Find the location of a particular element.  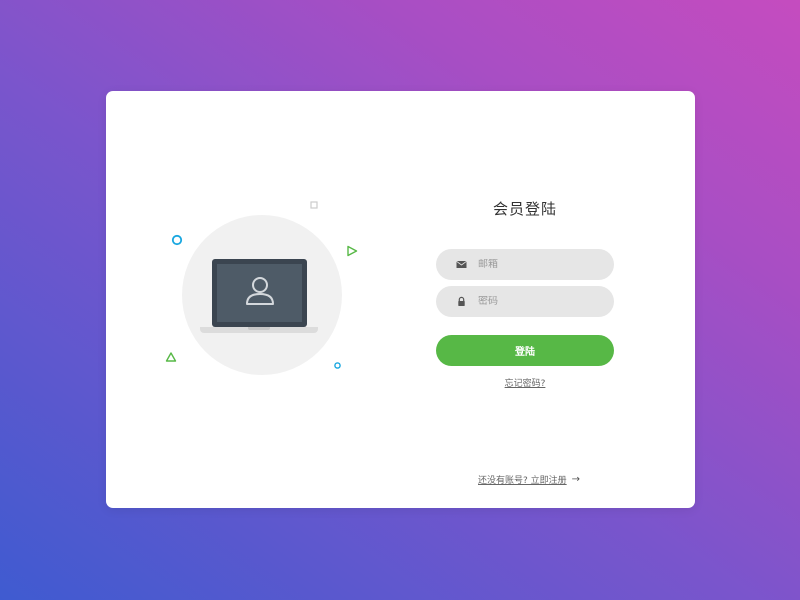

lock-icon is located at coordinates (461, 301).